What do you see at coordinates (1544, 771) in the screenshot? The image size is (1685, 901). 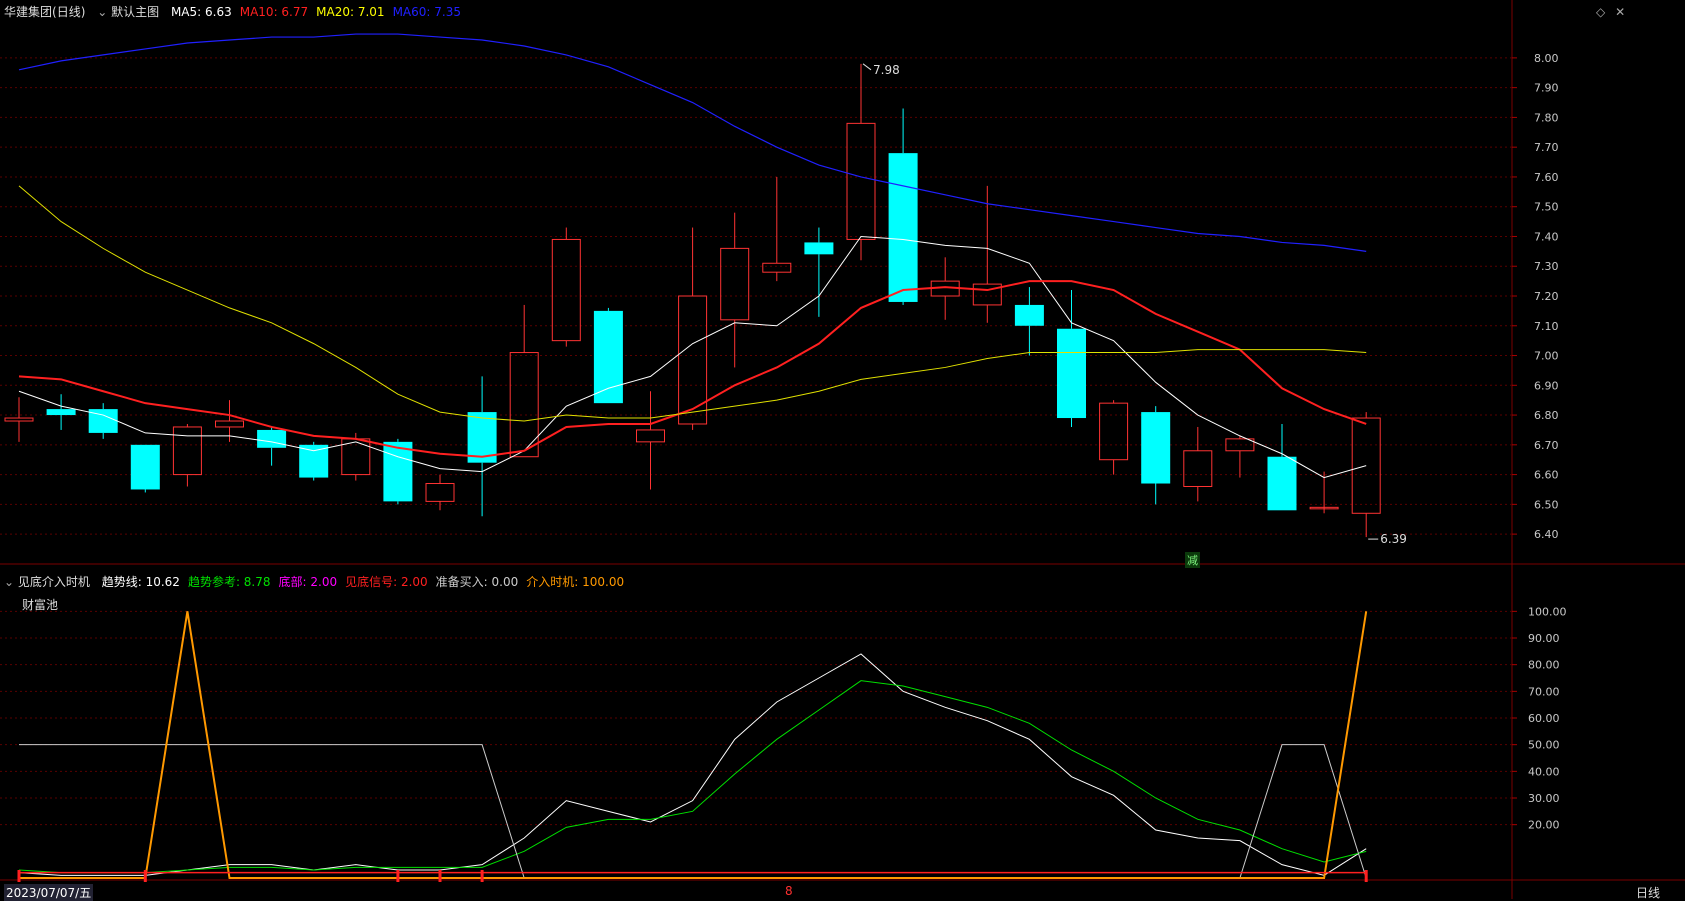 I see `ind-tick-label-6: 40.00` at bounding box center [1544, 771].